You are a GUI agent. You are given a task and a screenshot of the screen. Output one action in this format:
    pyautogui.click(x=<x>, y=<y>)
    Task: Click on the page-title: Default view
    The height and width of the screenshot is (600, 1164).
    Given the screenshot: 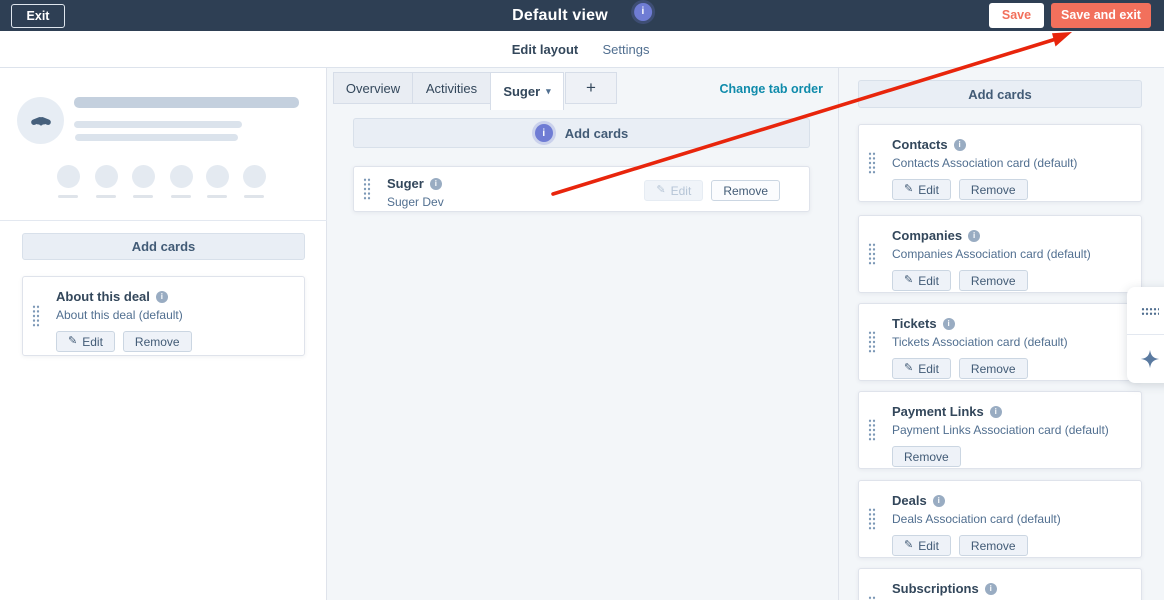 What is the action you would take?
    pyautogui.click(x=560, y=15)
    